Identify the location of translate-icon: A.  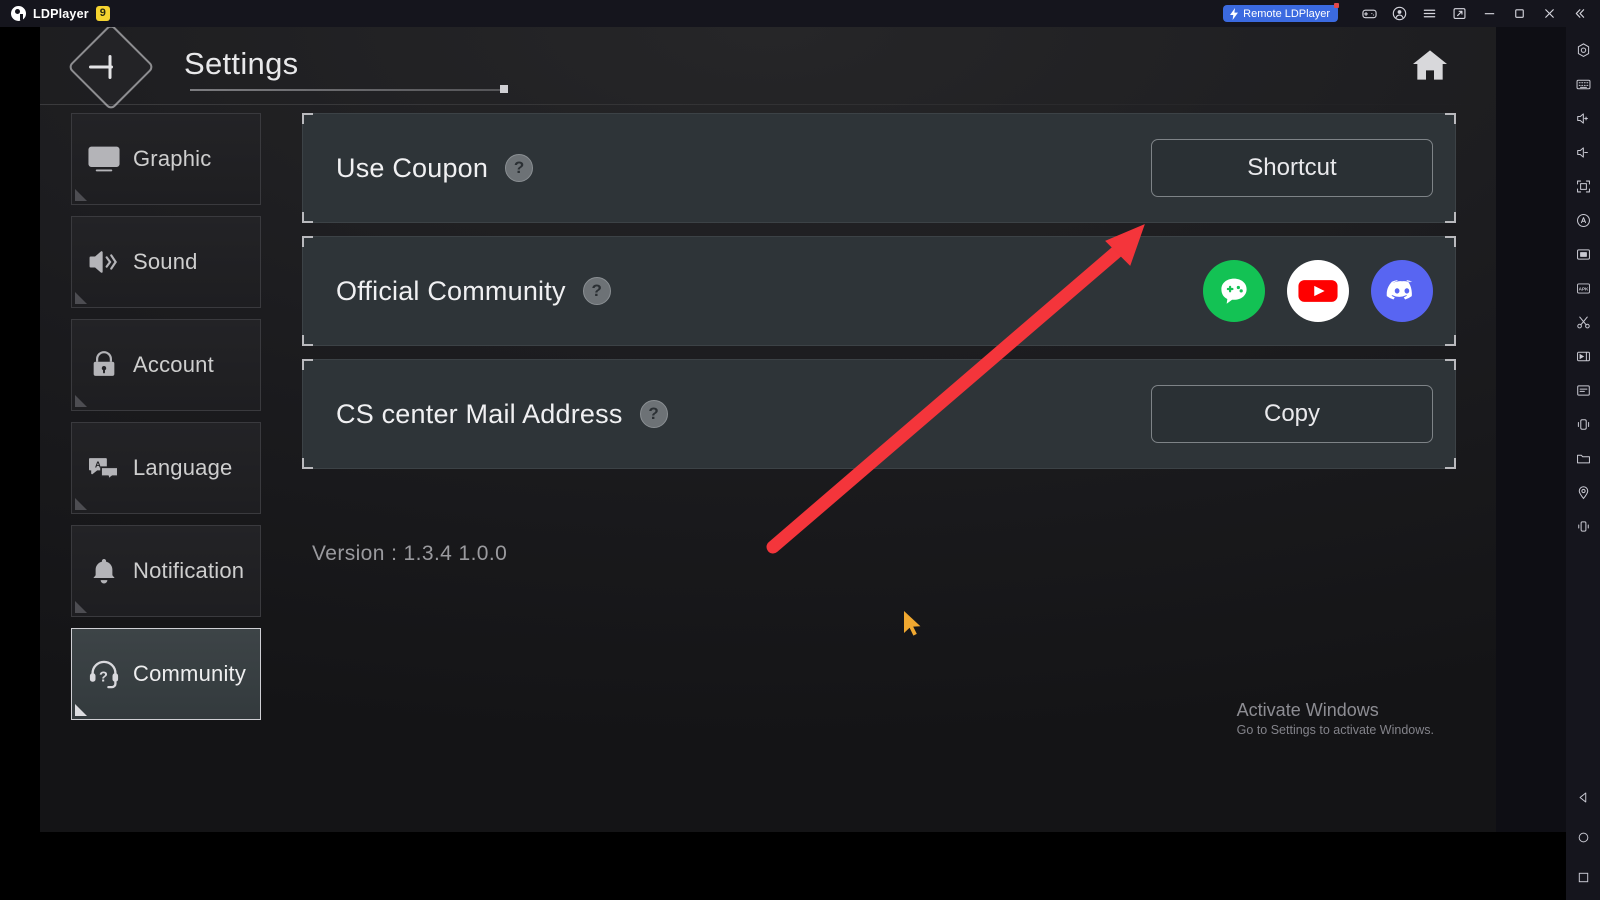
(104, 468).